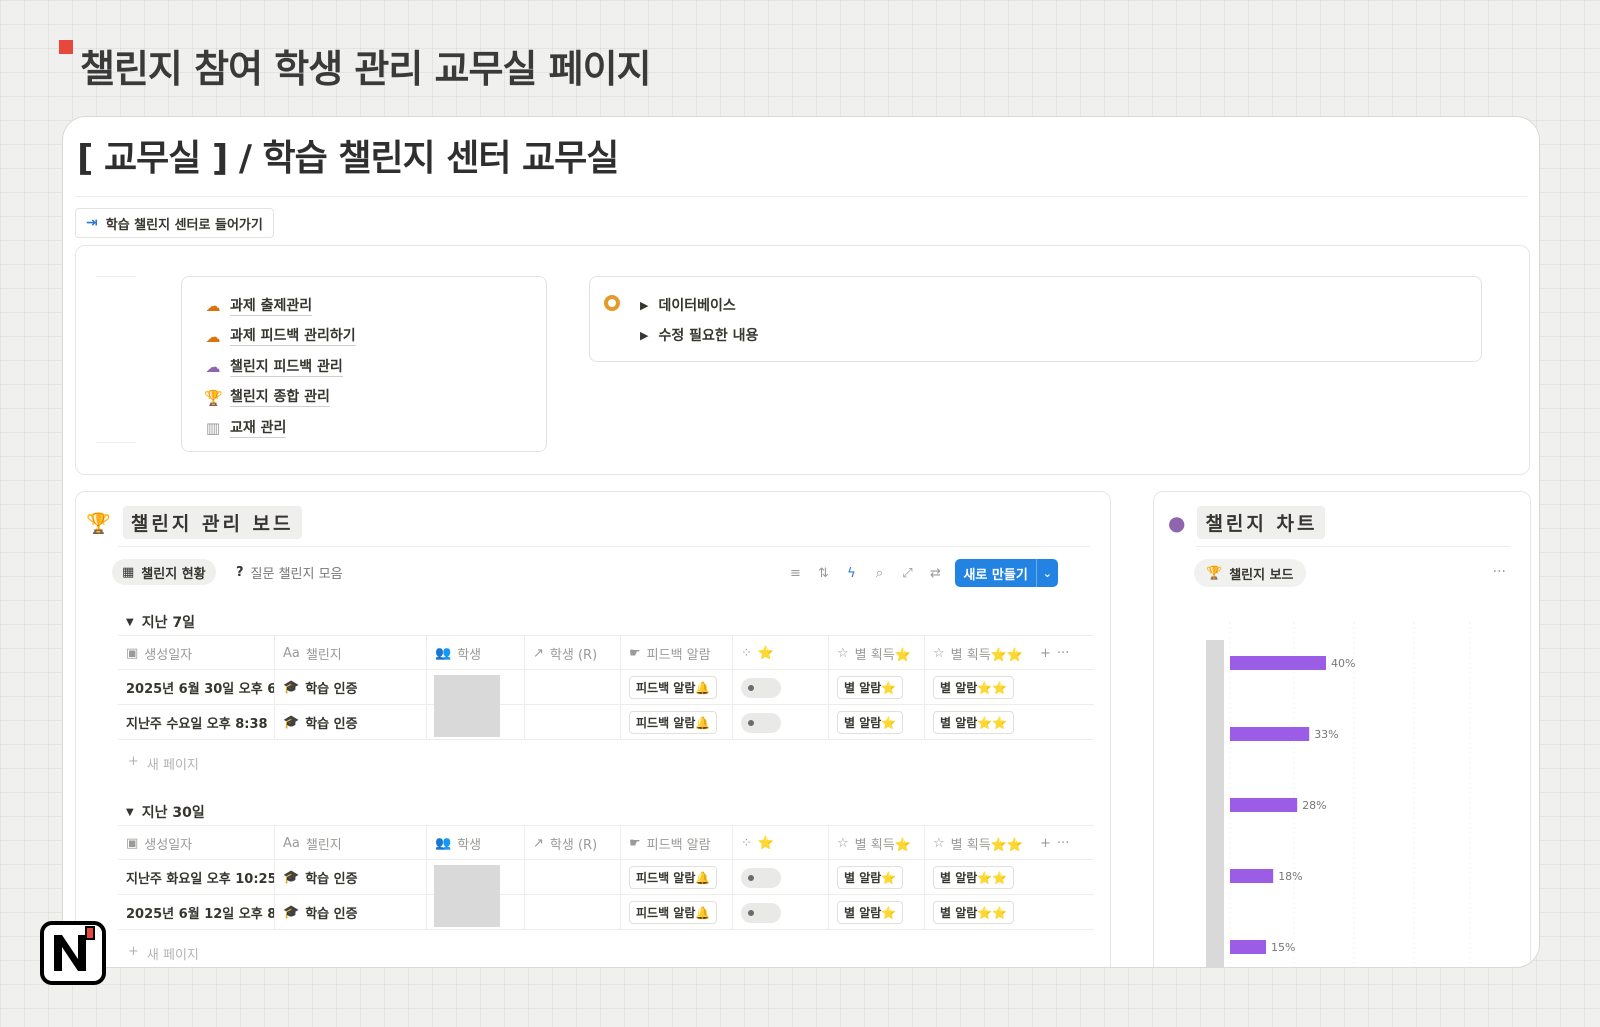 The height and width of the screenshot is (1027, 1600). I want to click on column-label: 피드백 알람, so click(678, 845).